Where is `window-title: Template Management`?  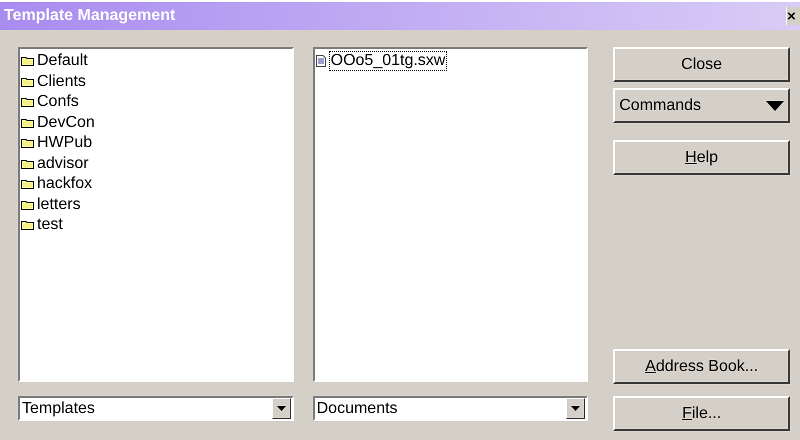 window-title: Template Management is located at coordinates (89, 16).